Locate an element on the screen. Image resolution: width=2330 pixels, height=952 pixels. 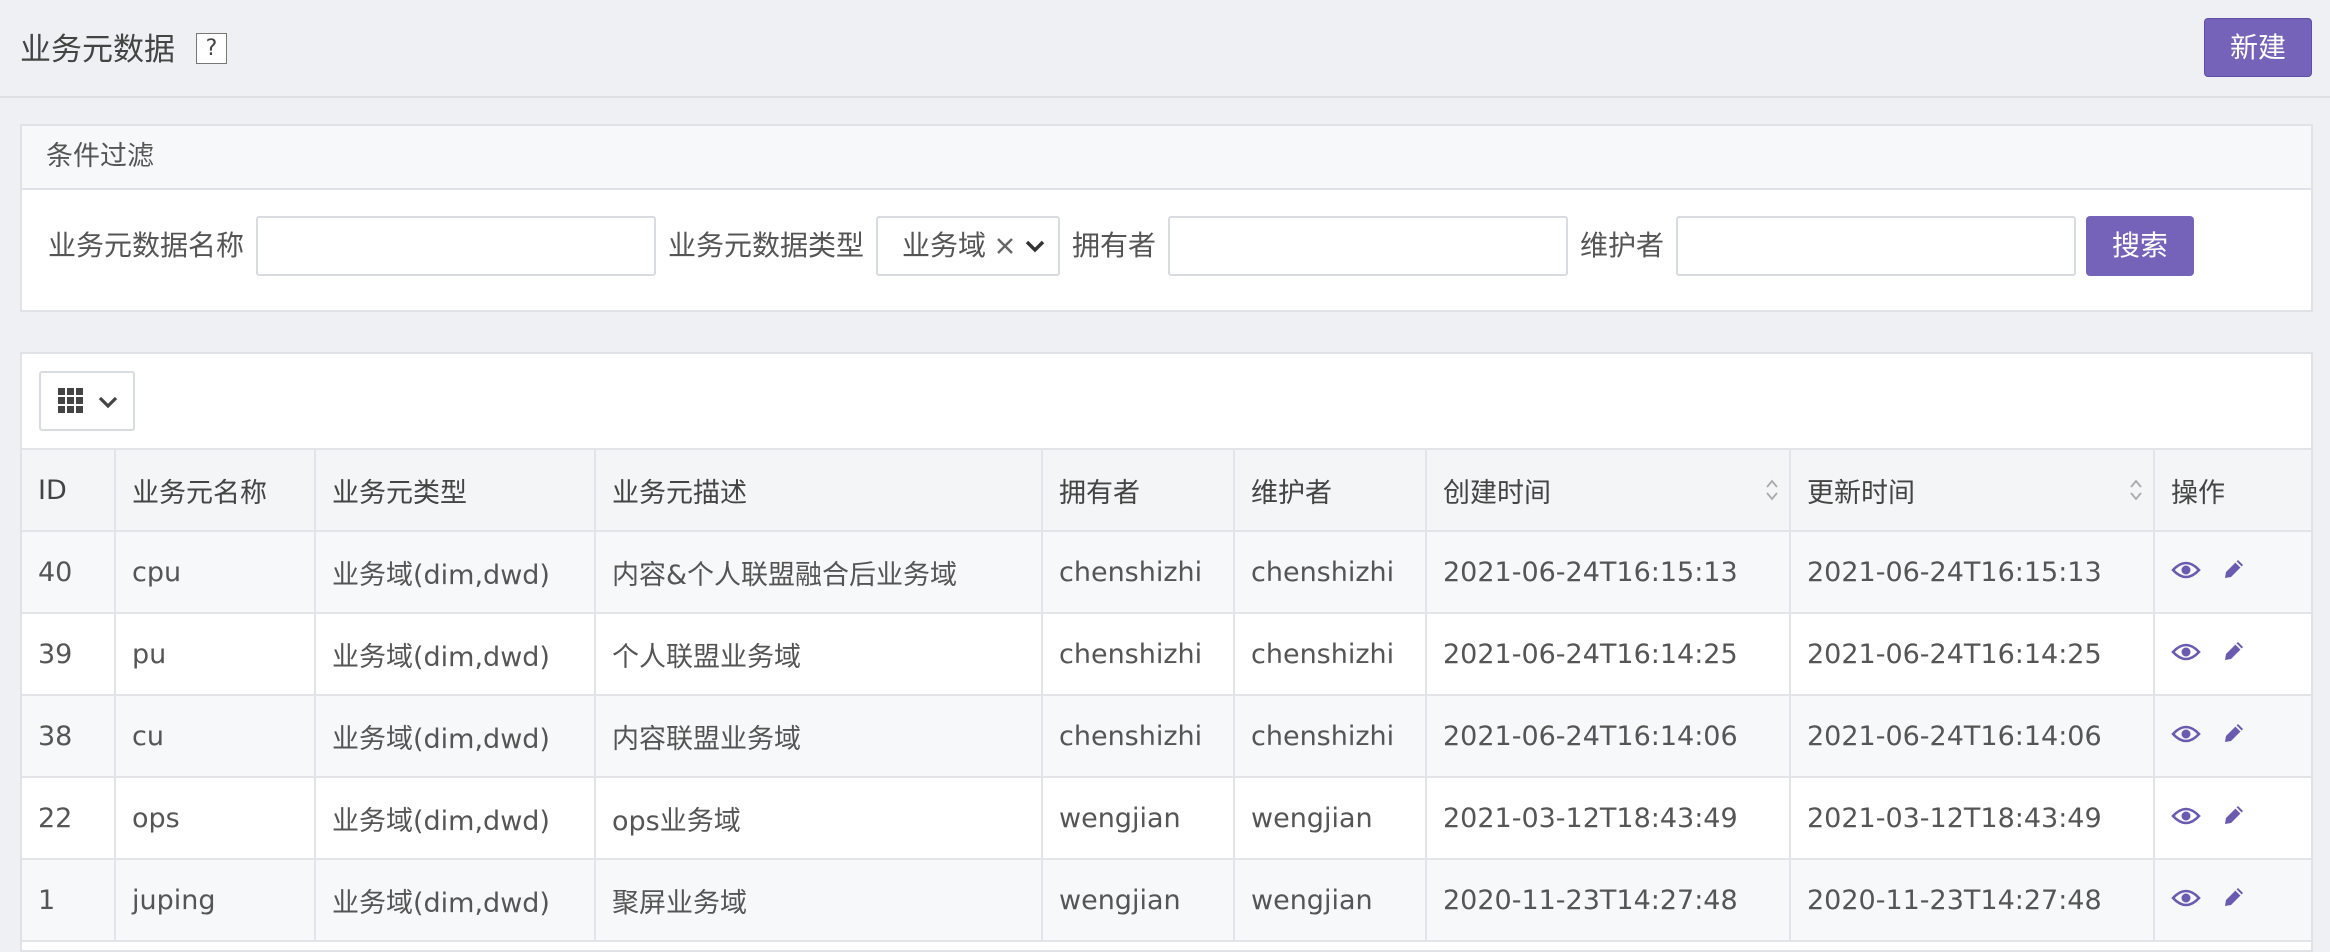
cell-id: 22 is located at coordinates (69, 818).